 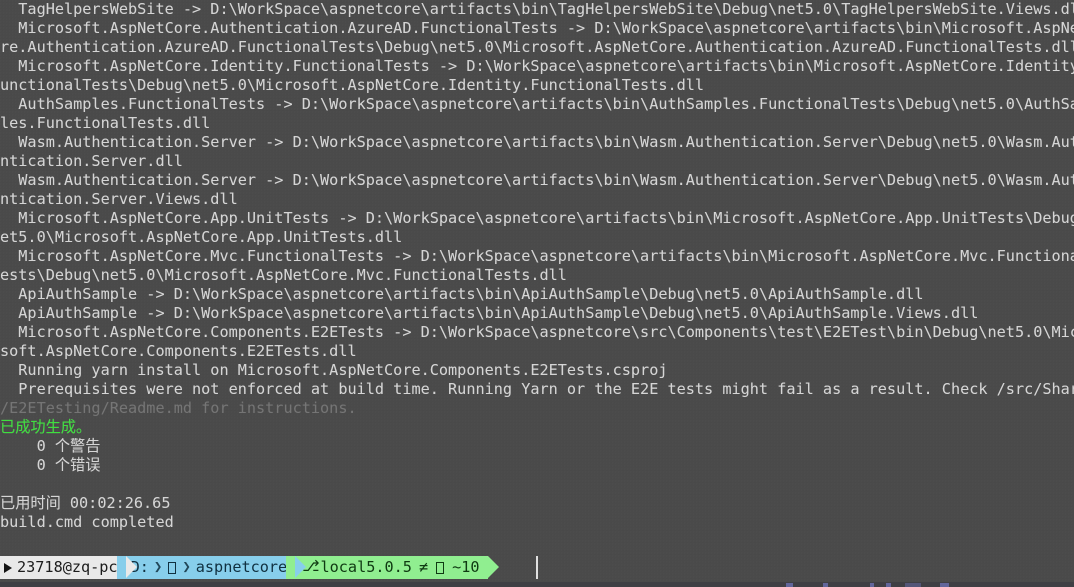 I want to click on output-line: ntication.Server.Views.dll, so click(x=119, y=199).